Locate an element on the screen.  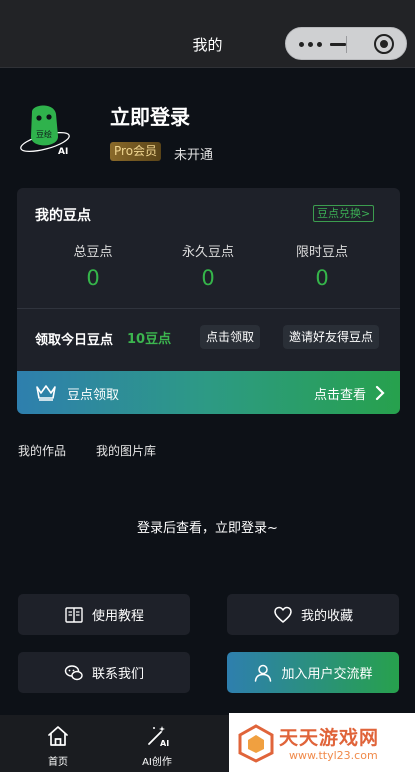
chat-icon is located at coordinates (73, 672).